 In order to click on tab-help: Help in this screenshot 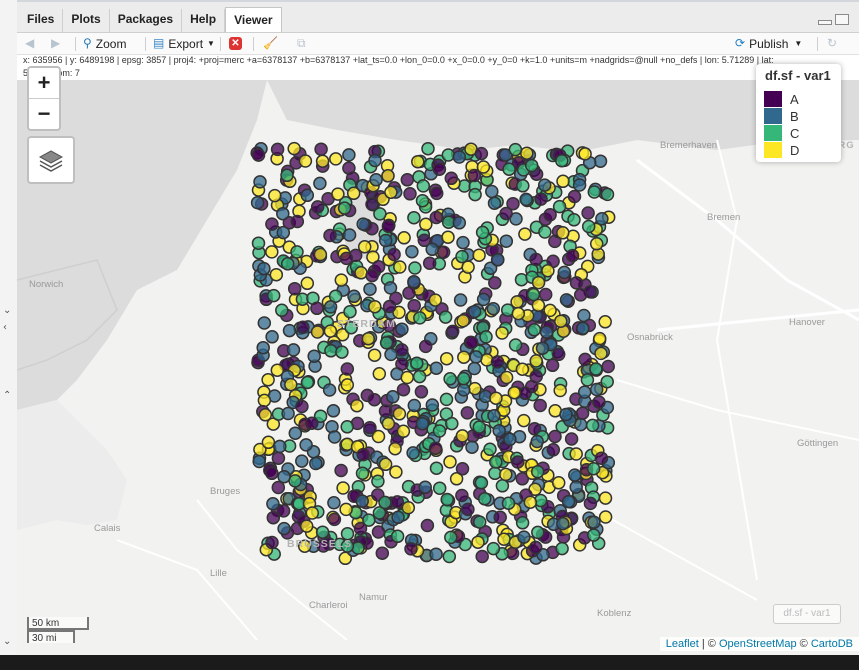, I will do `click(204, 20)`.